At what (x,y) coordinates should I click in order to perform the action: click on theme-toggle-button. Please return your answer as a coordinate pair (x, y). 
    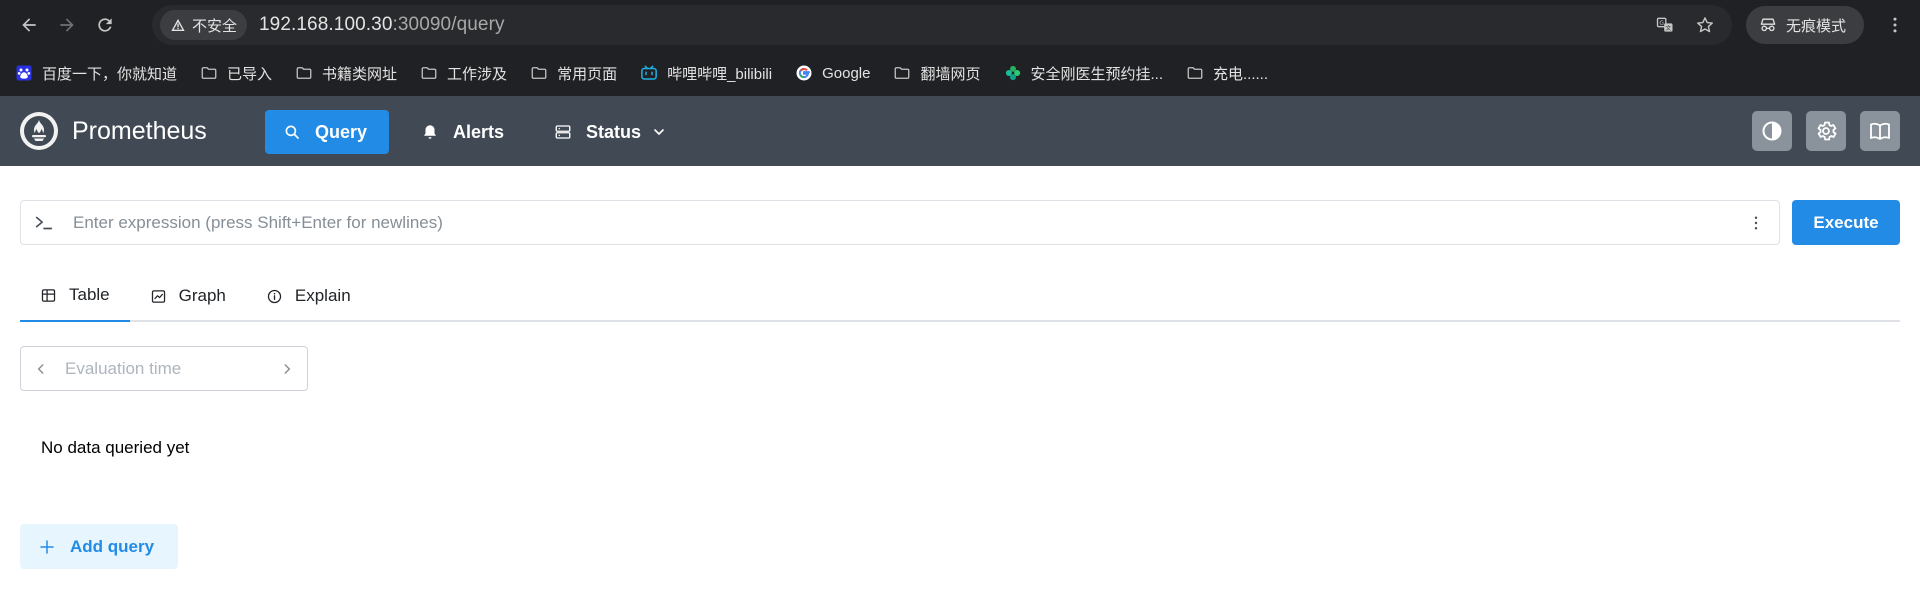
    Looking at the image, I should click on (1772, 131).